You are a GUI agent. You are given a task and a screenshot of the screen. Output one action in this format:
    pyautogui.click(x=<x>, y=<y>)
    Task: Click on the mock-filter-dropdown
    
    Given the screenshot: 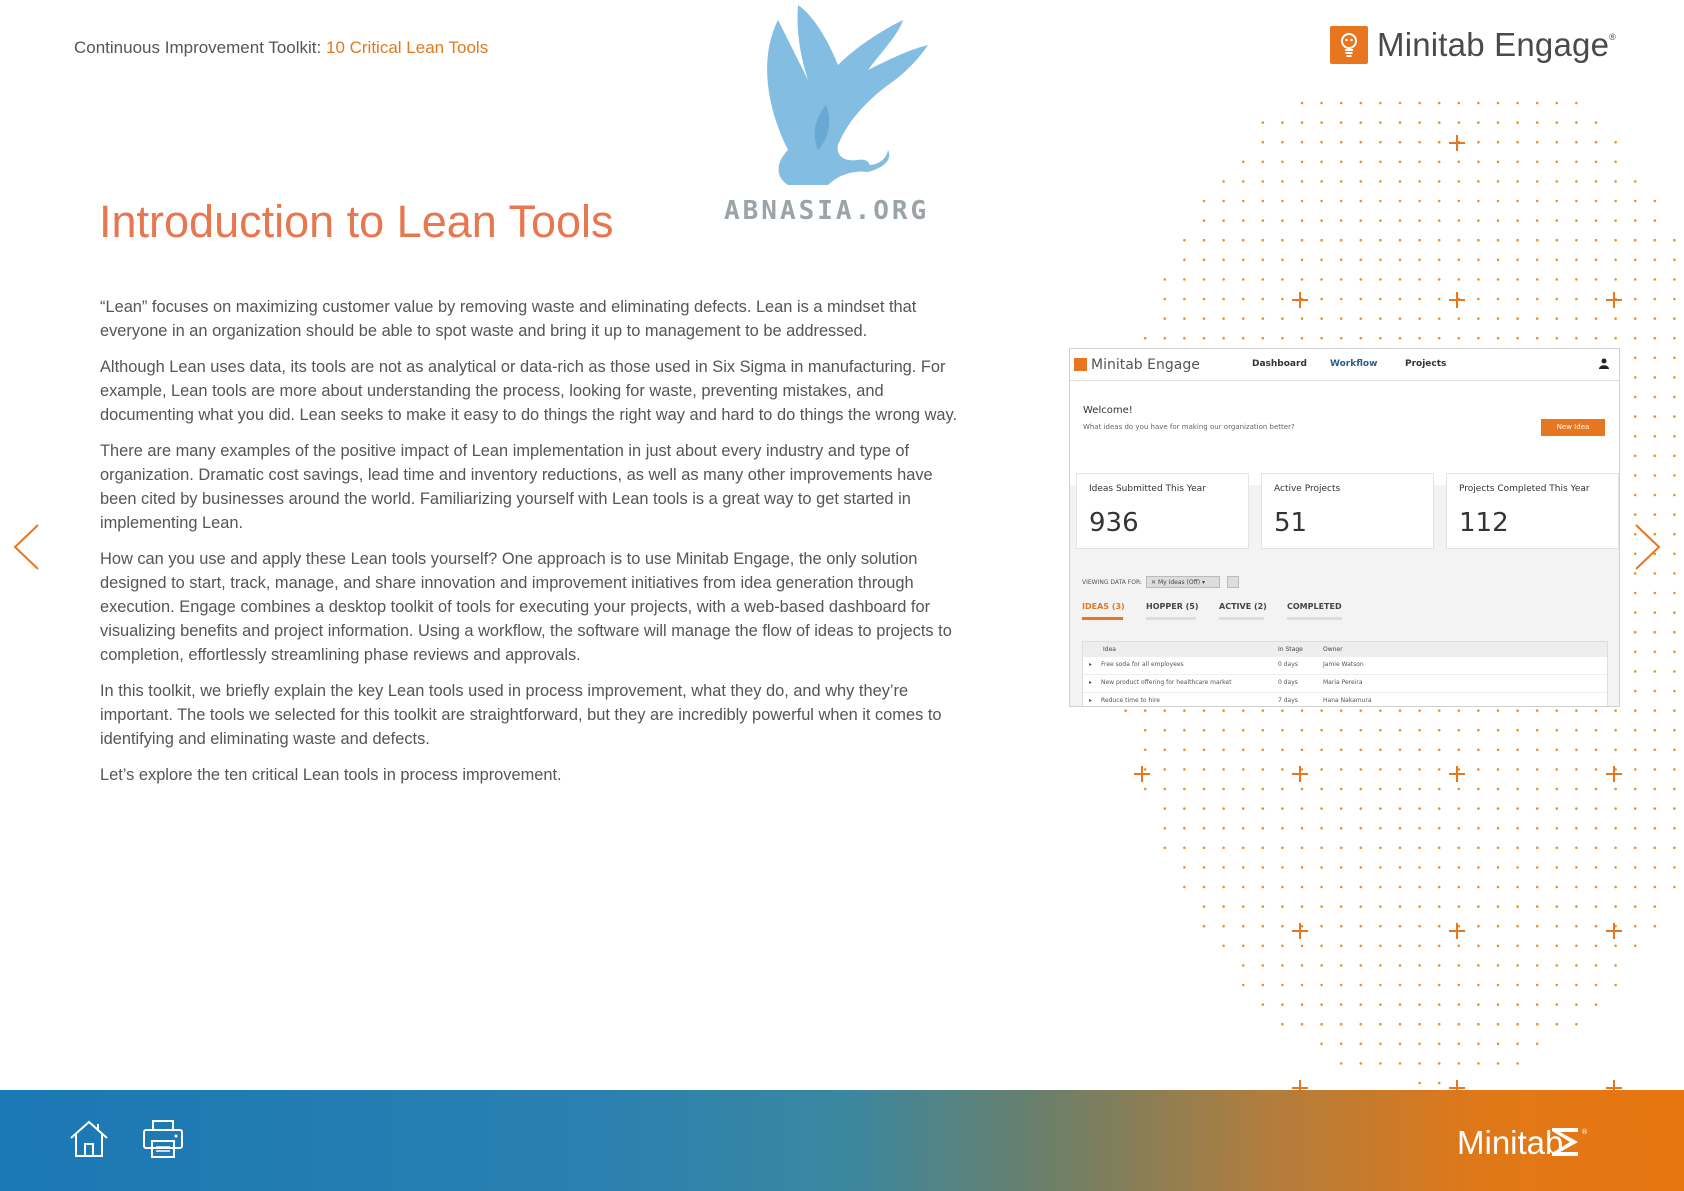 What is the action you would take?
    pyautogui.click(x=1233, y=582)
    